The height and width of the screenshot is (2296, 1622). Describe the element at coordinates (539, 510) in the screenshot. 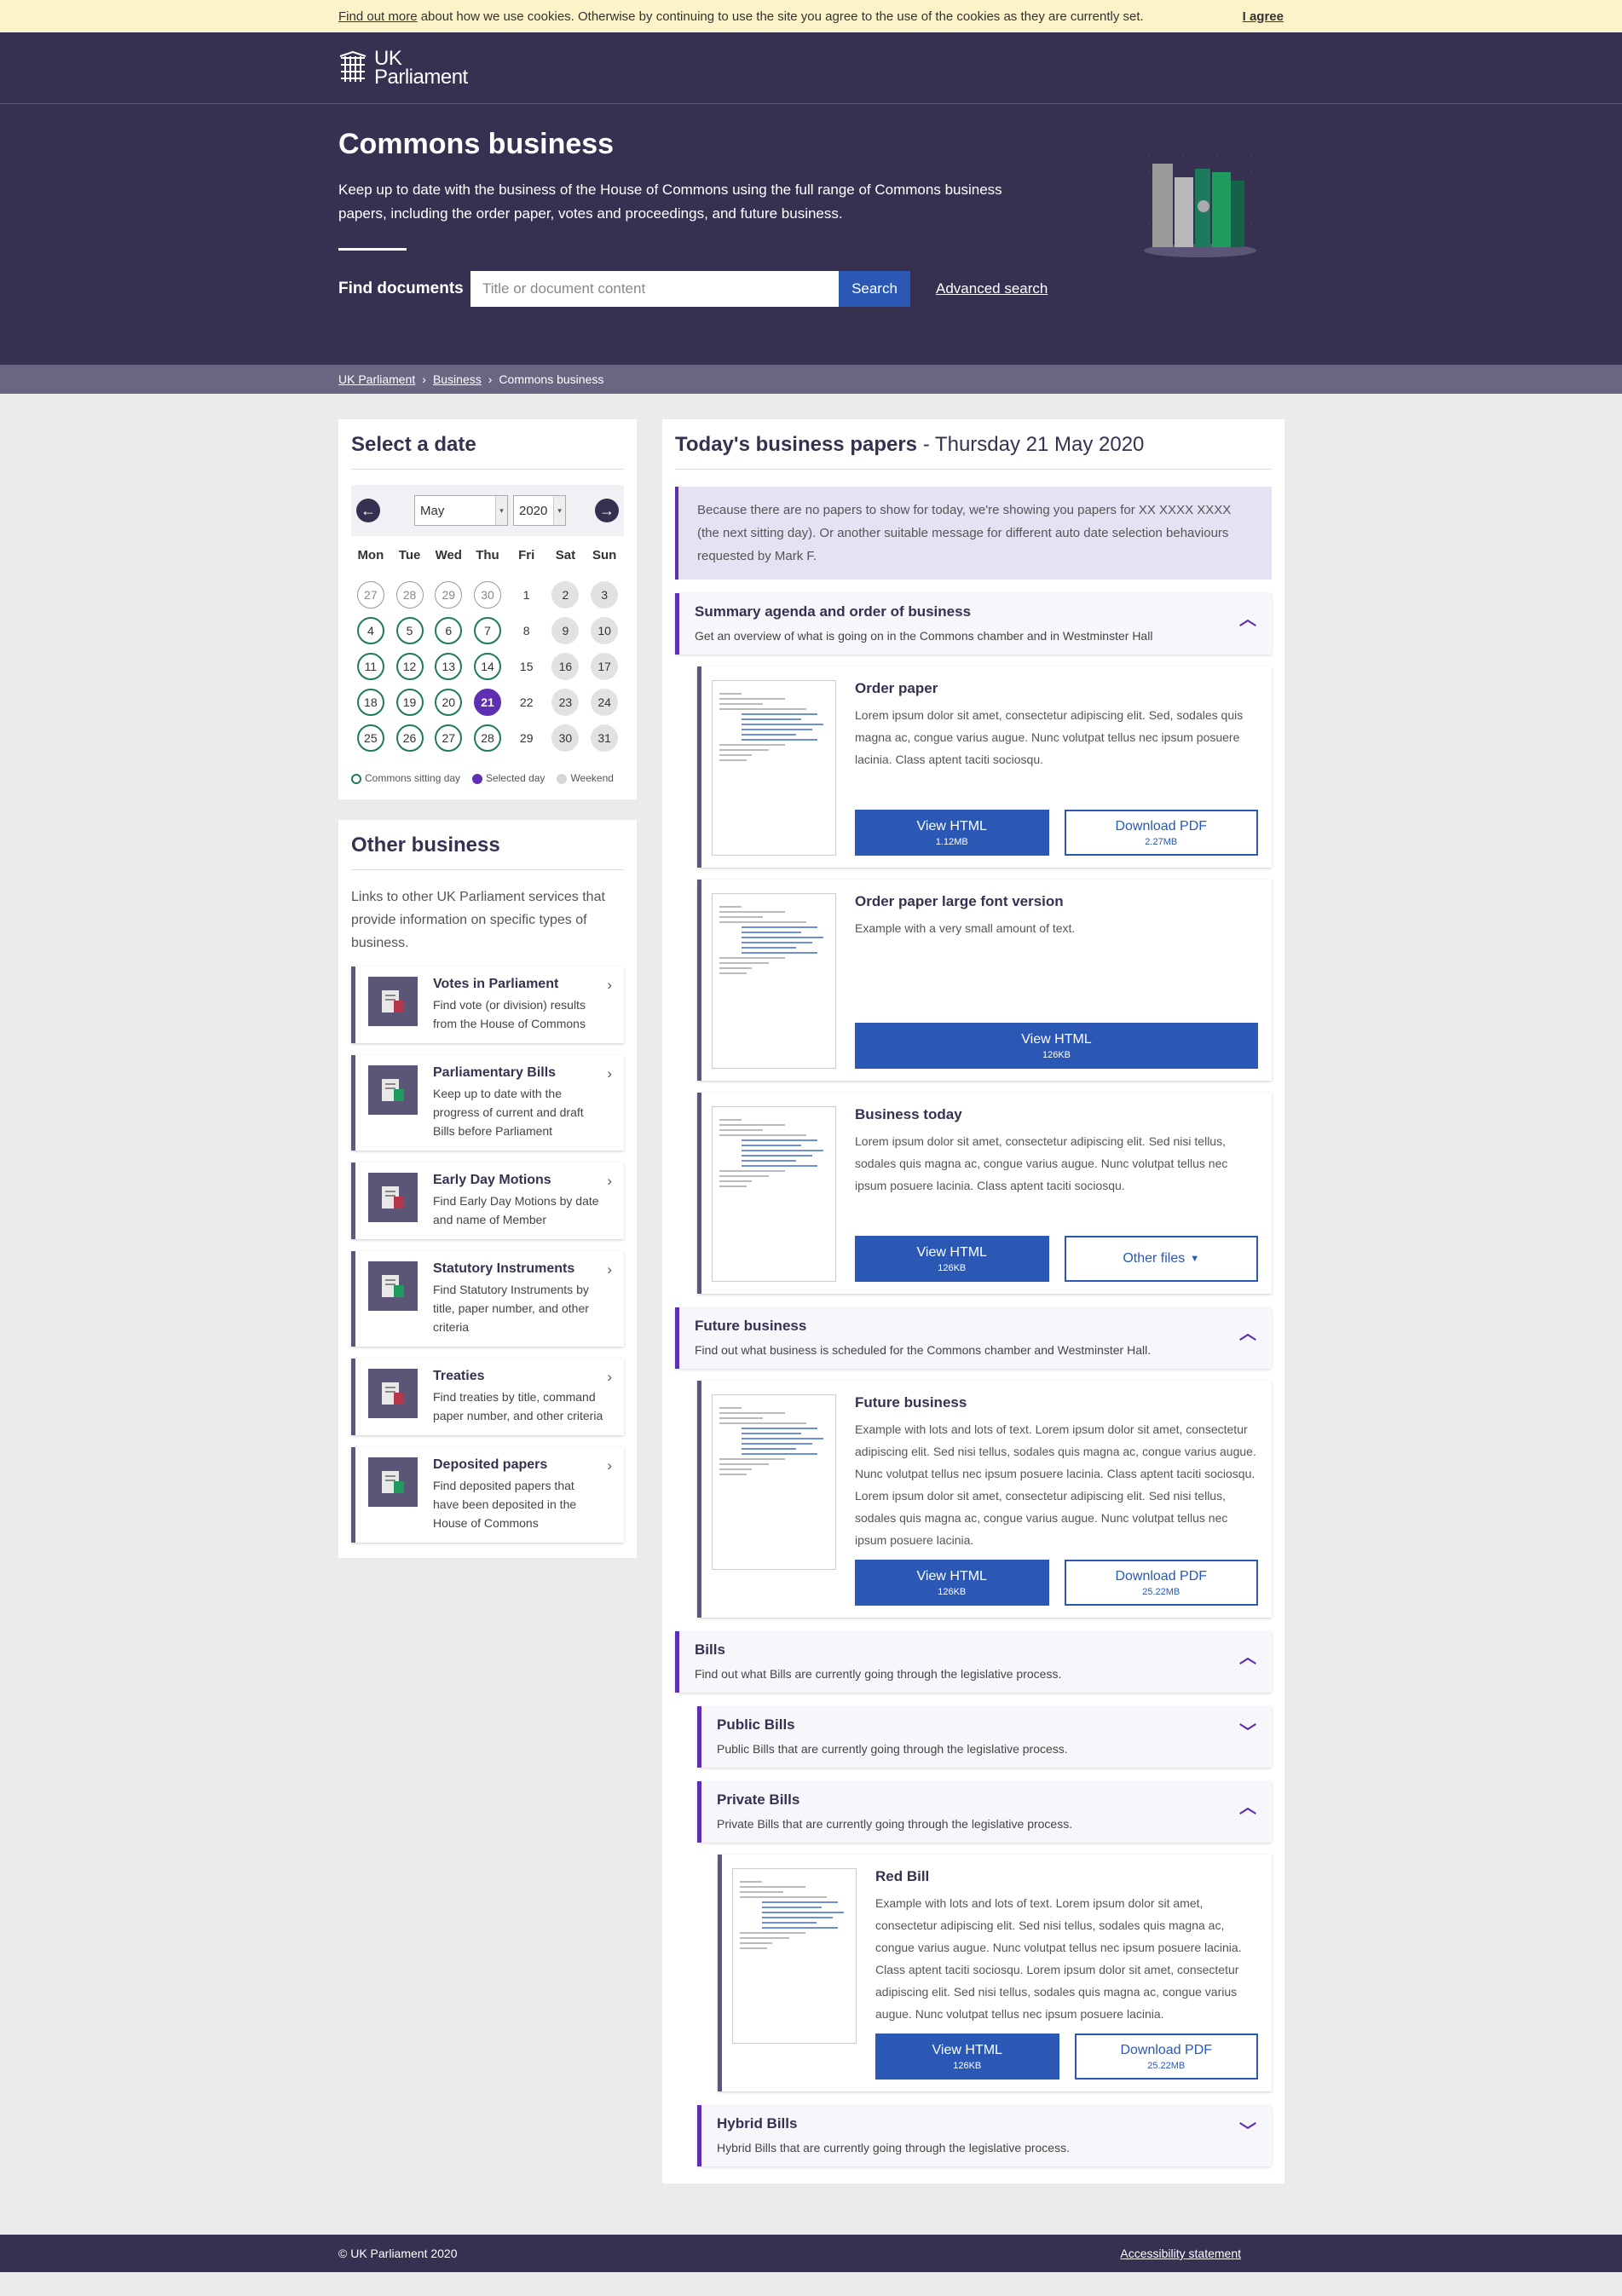

I see `year-select: 2020 ▾` at that location.